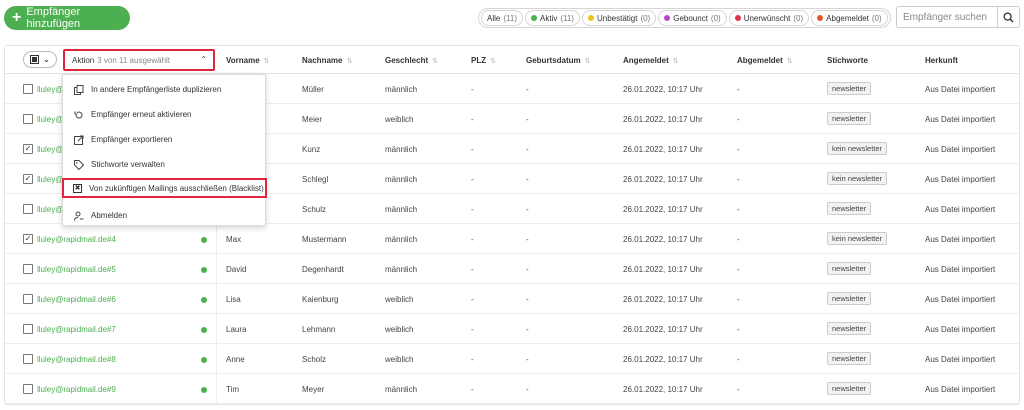 Image resolution: width=1024 pixels, height=410 pixels. What do you see at coordinates (651, 60) in the screenshot?
I see `column-header: Angemeldet ⇅` at bounding box center [651, 60].